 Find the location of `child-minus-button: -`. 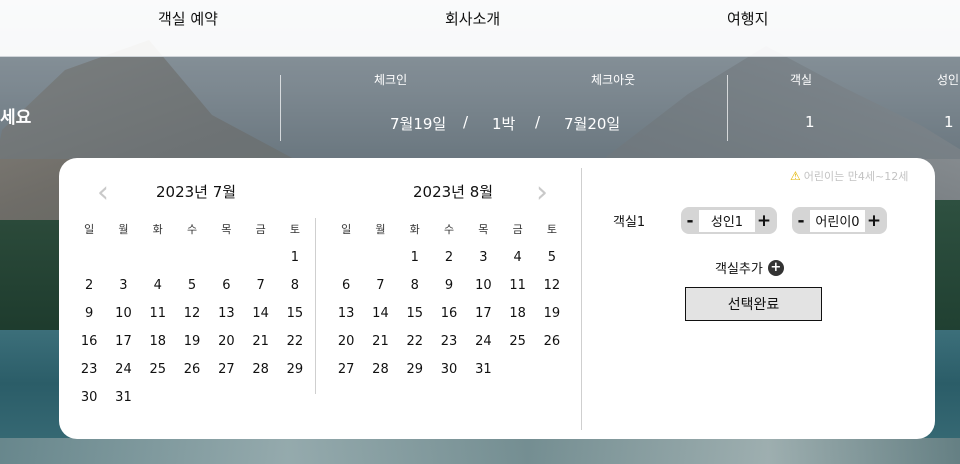

child-minus-button: - is located at coordinates (801, 220).